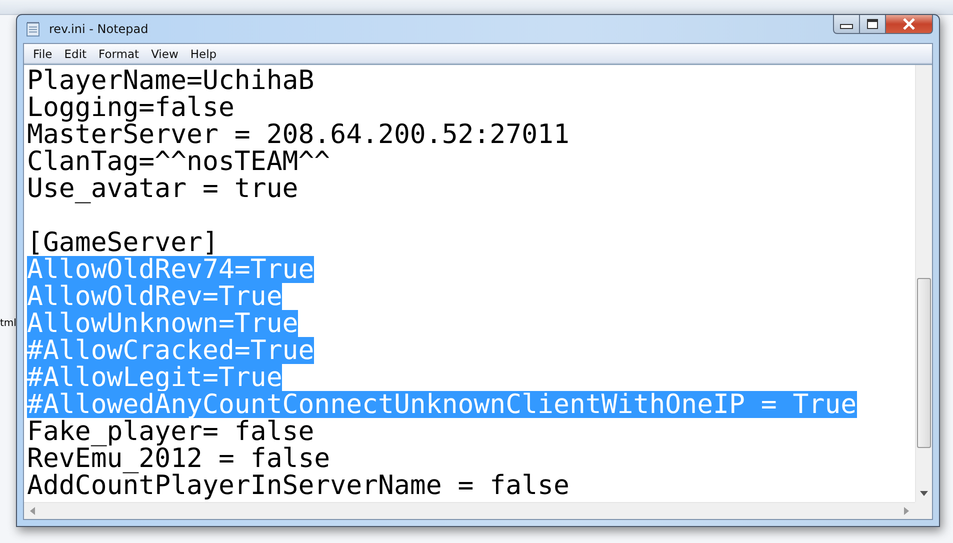  I want to click on text-line: MasterServer = 208.64.200.52:27011, so click(298, 134).